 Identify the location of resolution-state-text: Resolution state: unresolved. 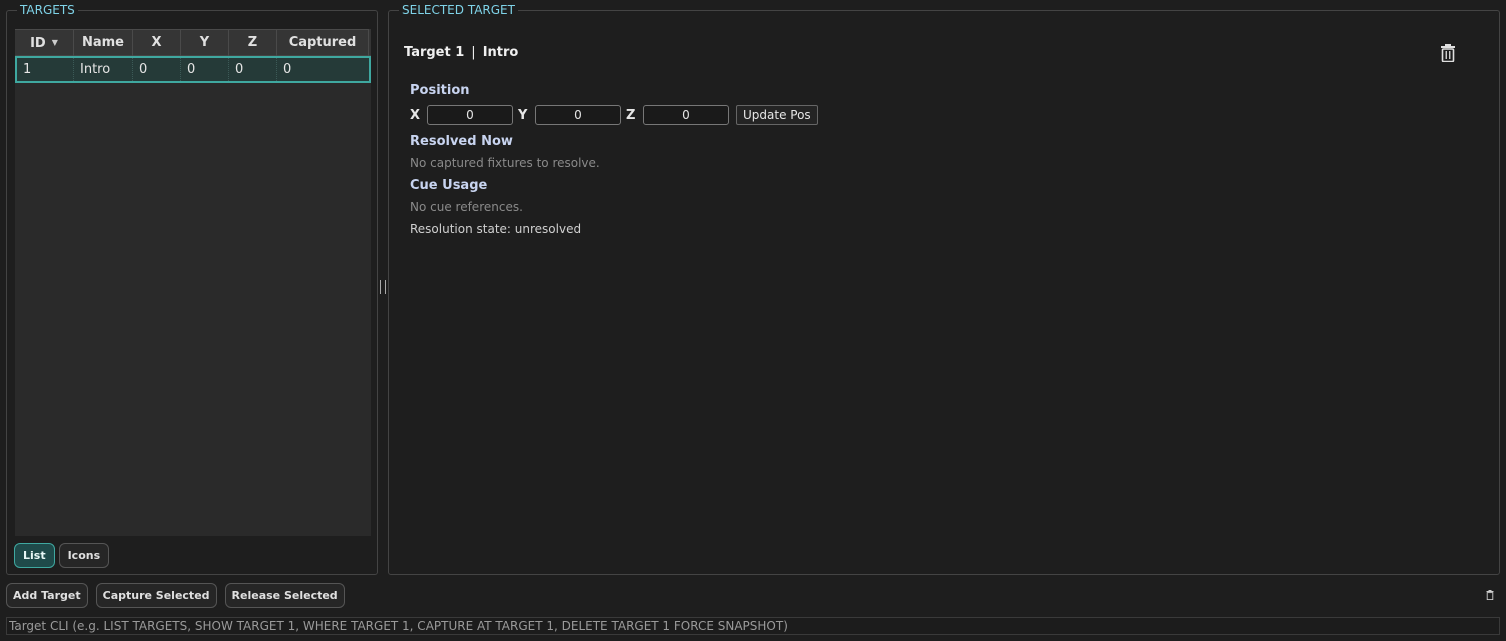
(496, 229).